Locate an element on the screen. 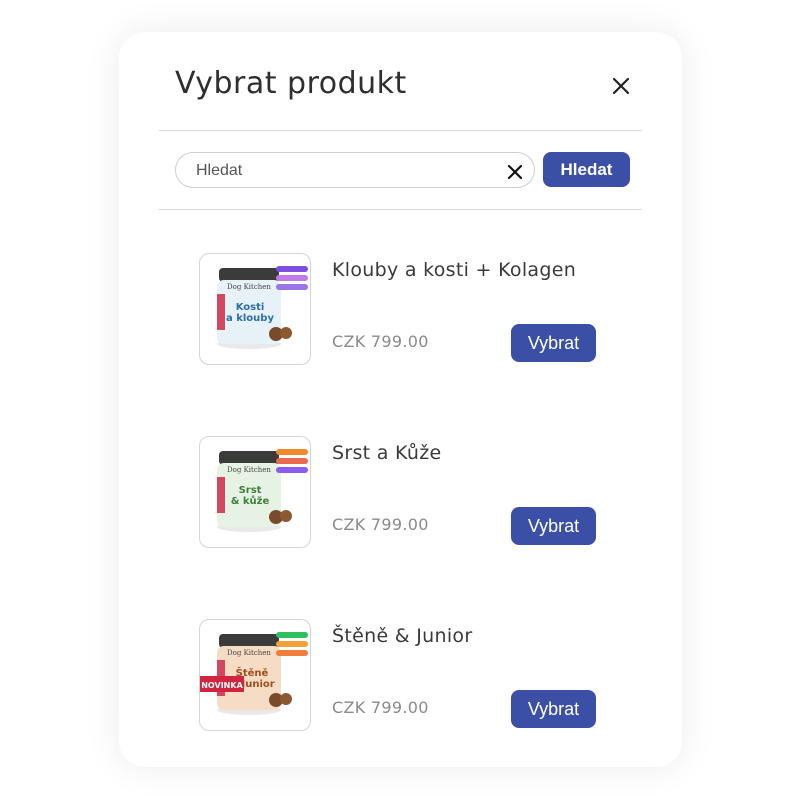 This screenshot has height=800, width=800. clear-search-button is located at coordinates (515, 172).